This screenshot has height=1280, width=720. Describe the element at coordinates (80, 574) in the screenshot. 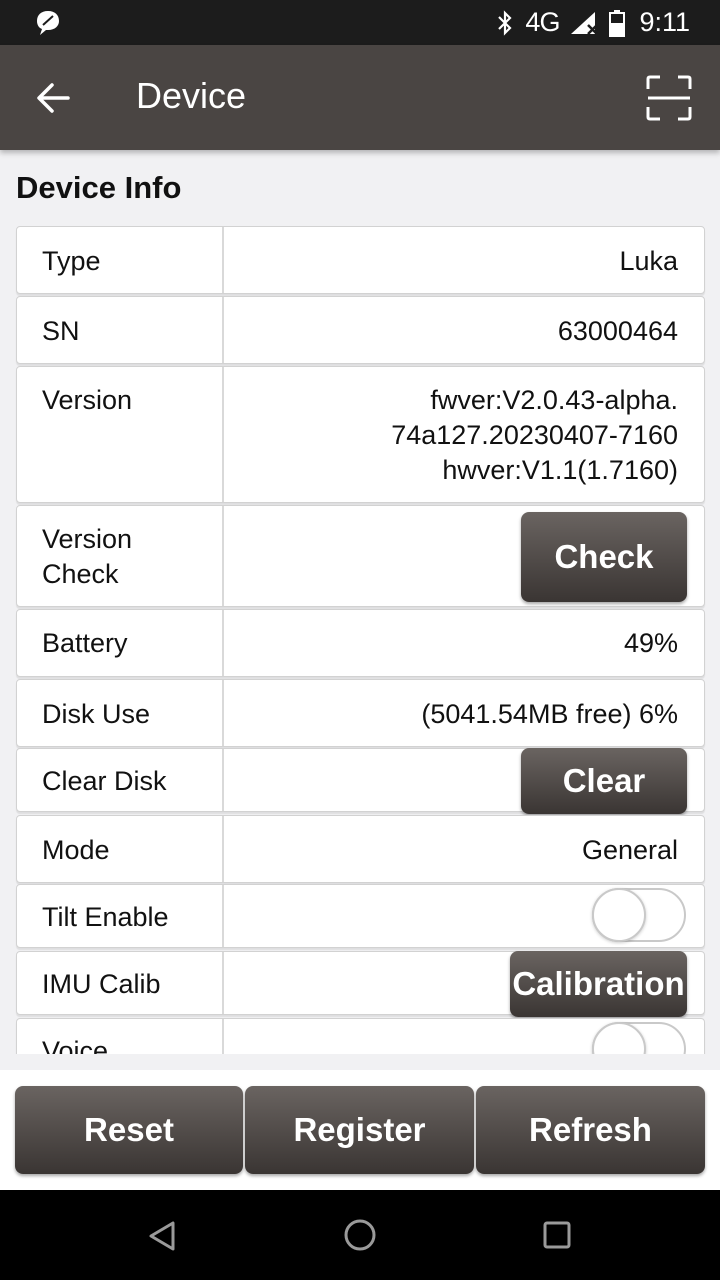

I see `label-line: Check` at that location.